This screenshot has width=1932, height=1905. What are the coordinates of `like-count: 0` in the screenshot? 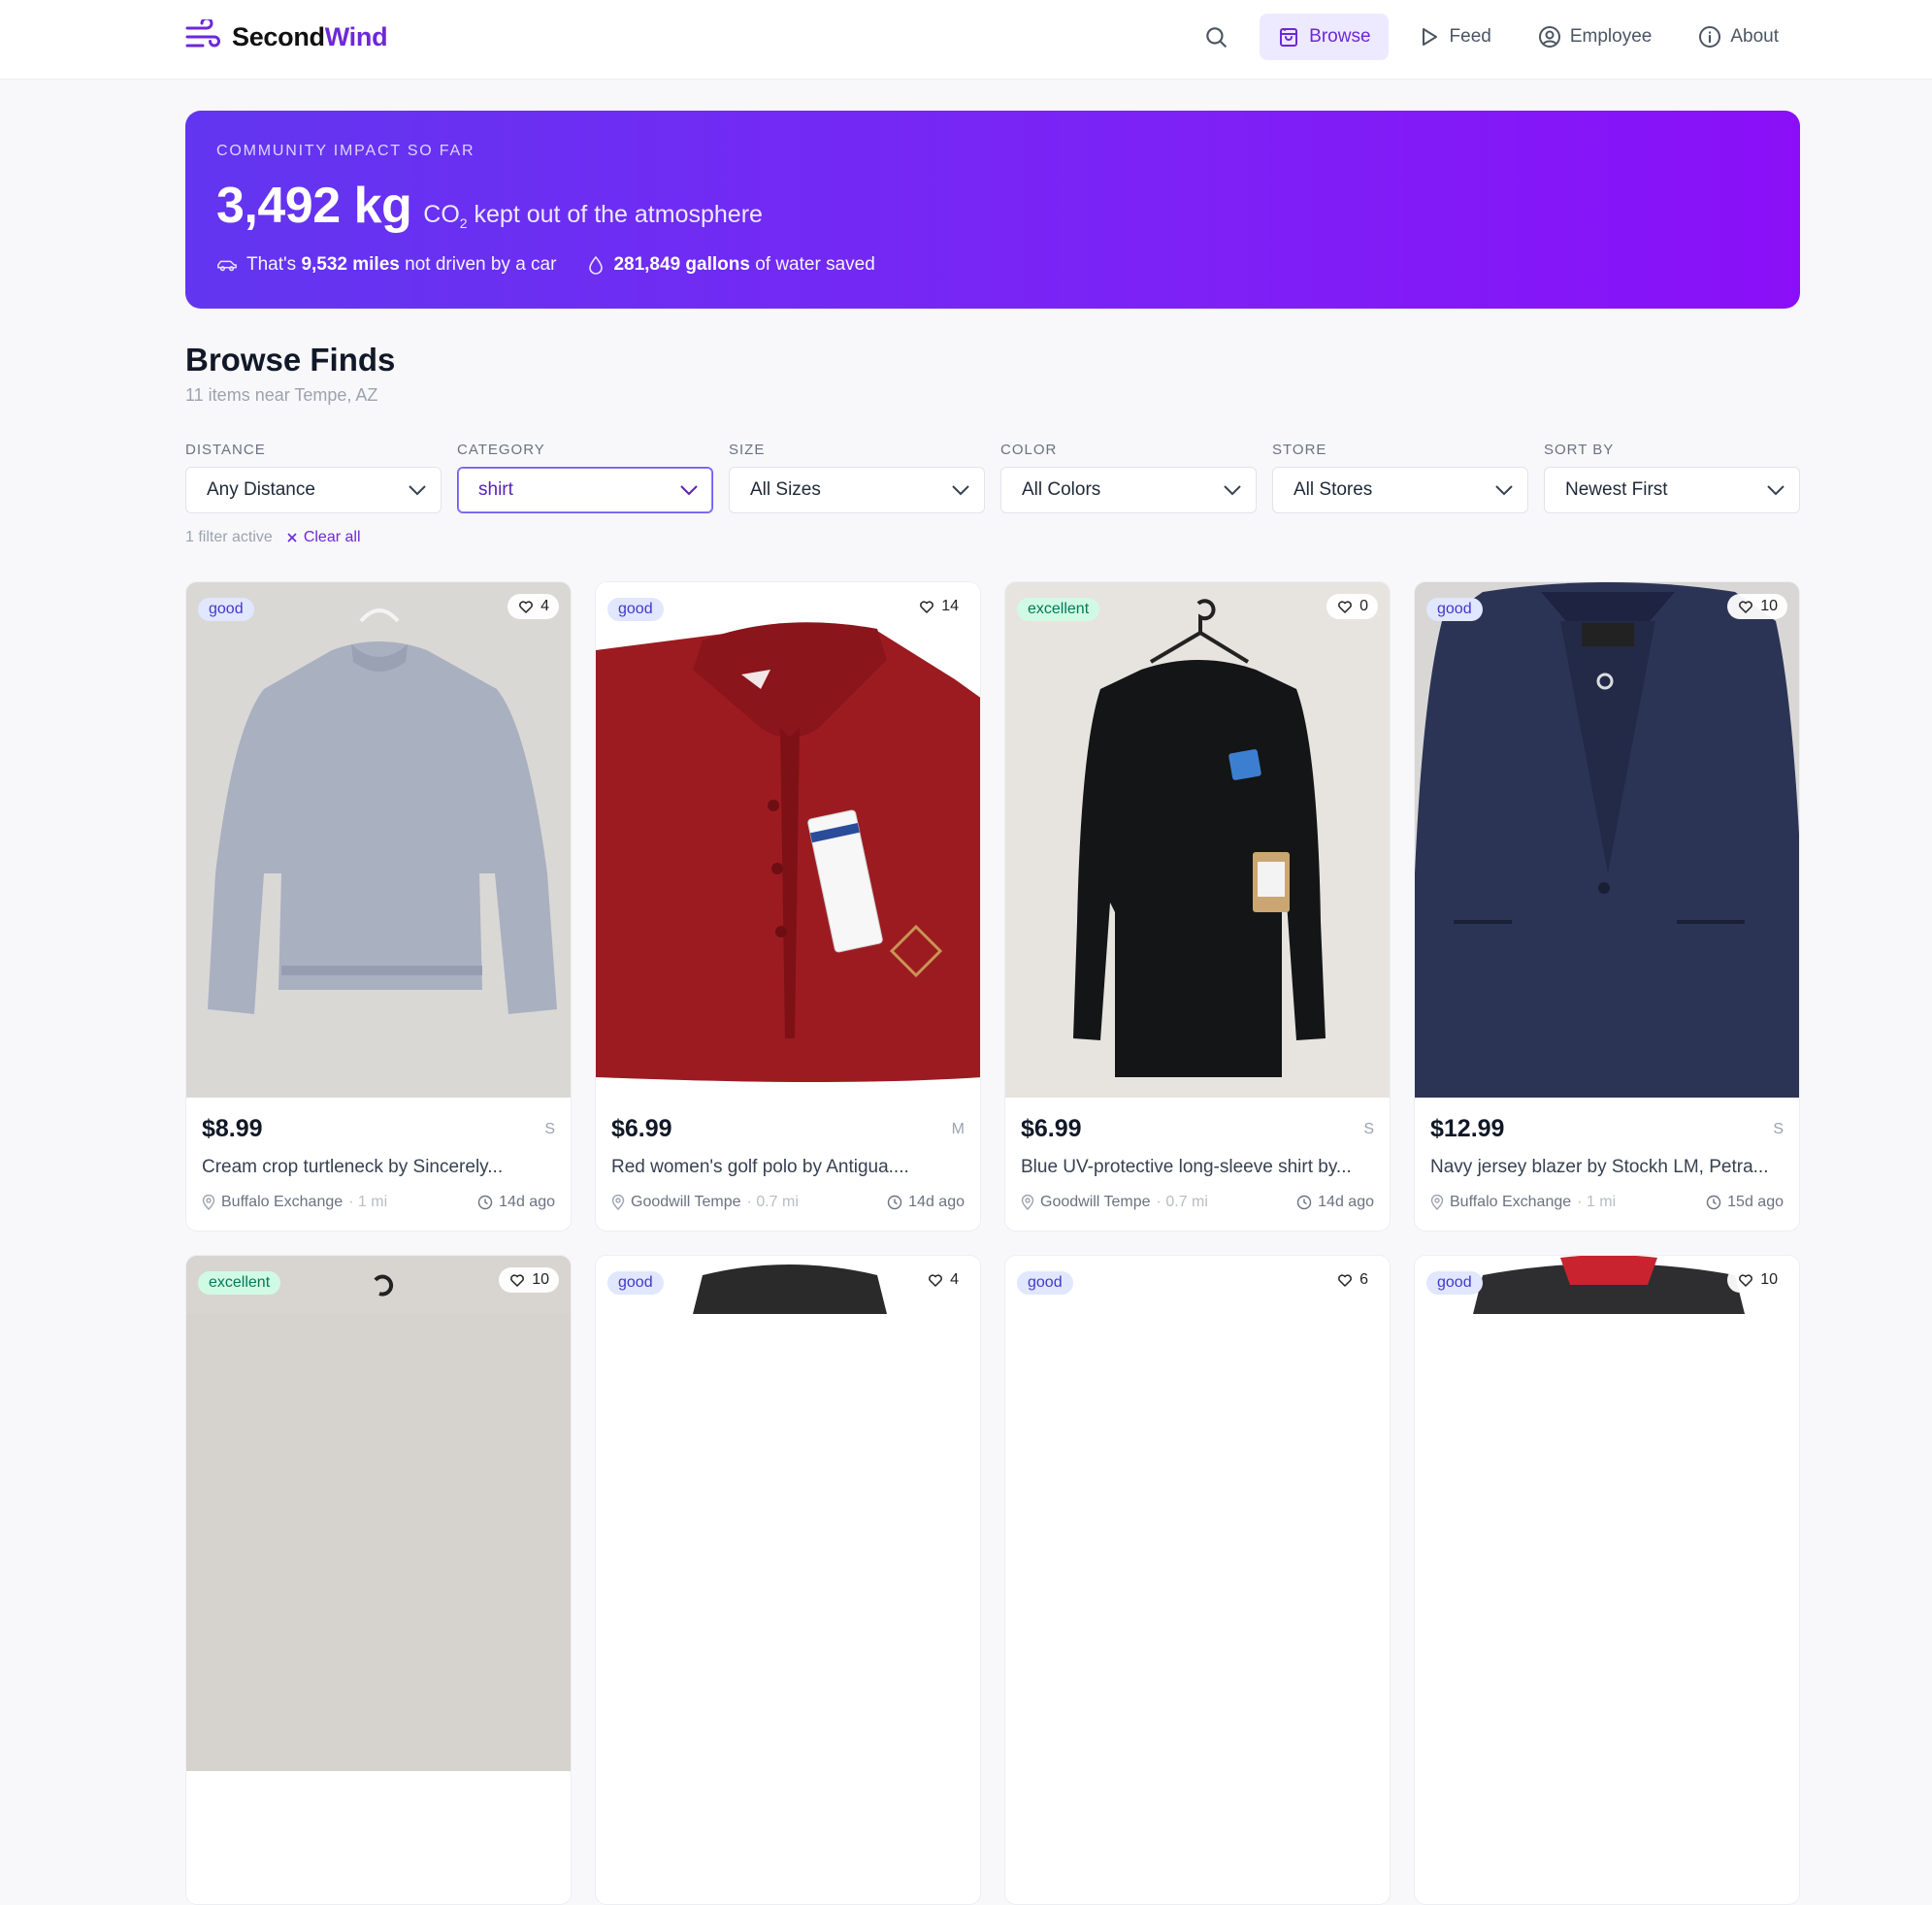 It's located at (1364, 606).